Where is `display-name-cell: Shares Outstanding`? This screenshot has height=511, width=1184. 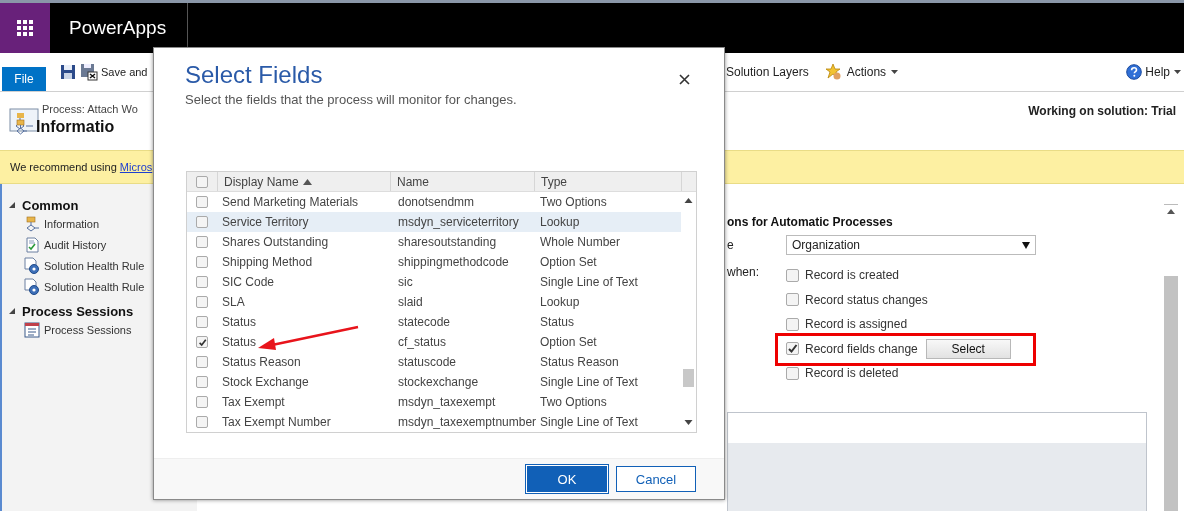
display-name-cell: Shares Outstanding is located at coordinates (275, 242).